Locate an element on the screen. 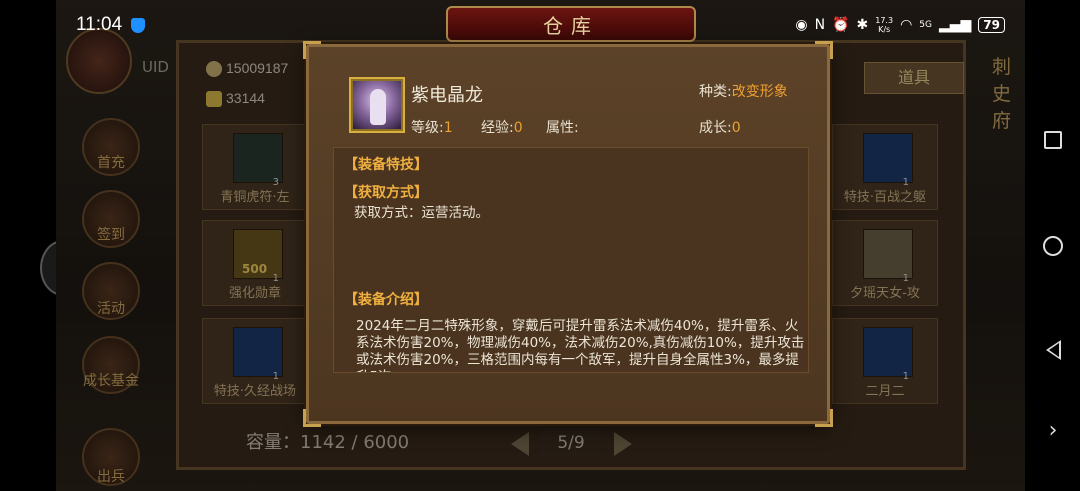 This screenshot has height=491, width=1080. system-nav-bar: › is located at coordinates (1052, 245).